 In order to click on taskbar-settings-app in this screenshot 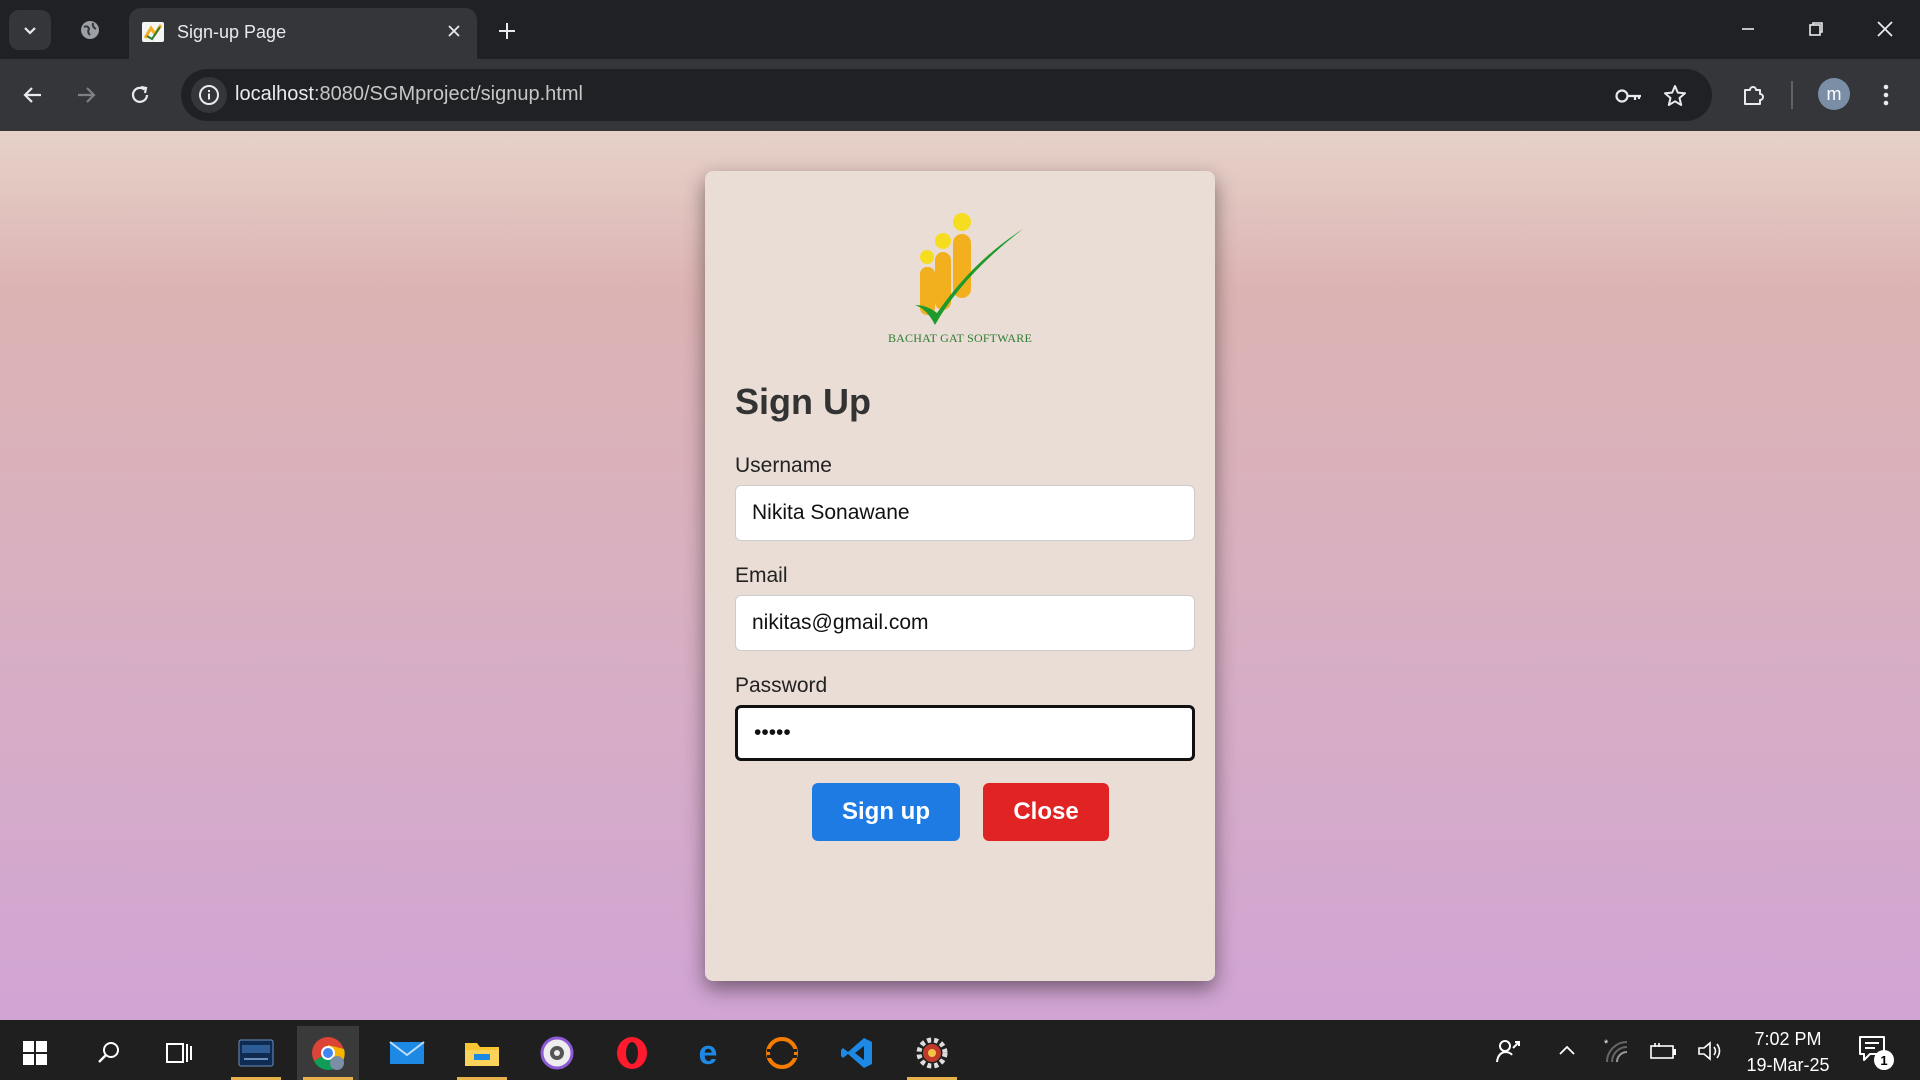, I will do `click(932, 1053)`.